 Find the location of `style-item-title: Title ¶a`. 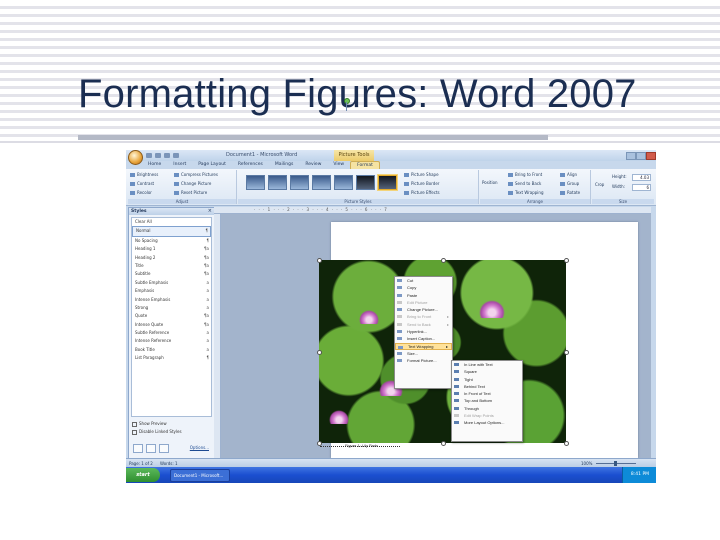

style-item-title: Title ¶a is located at coordinates (171, 266).